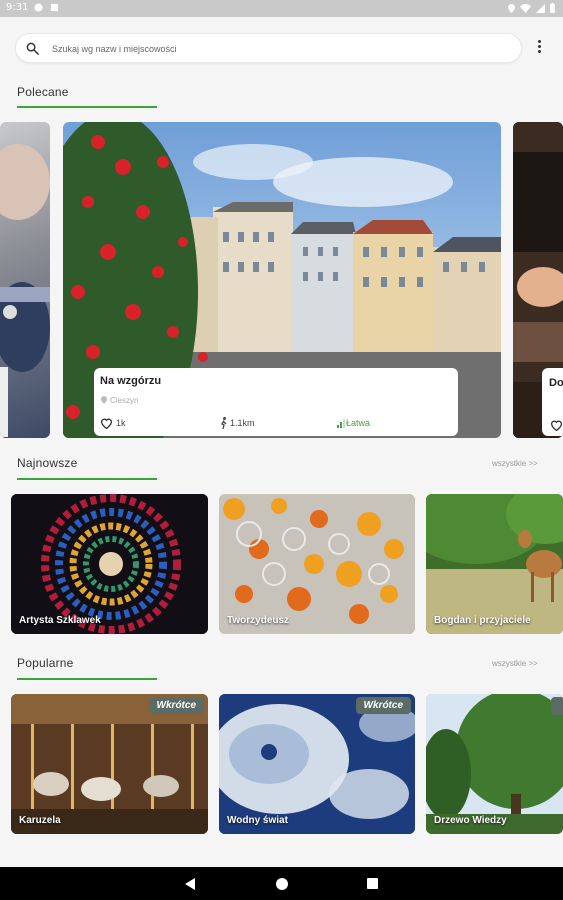 This screenshot has height=900, width=563. I want to click on featured-card-left, so click(25, 280).